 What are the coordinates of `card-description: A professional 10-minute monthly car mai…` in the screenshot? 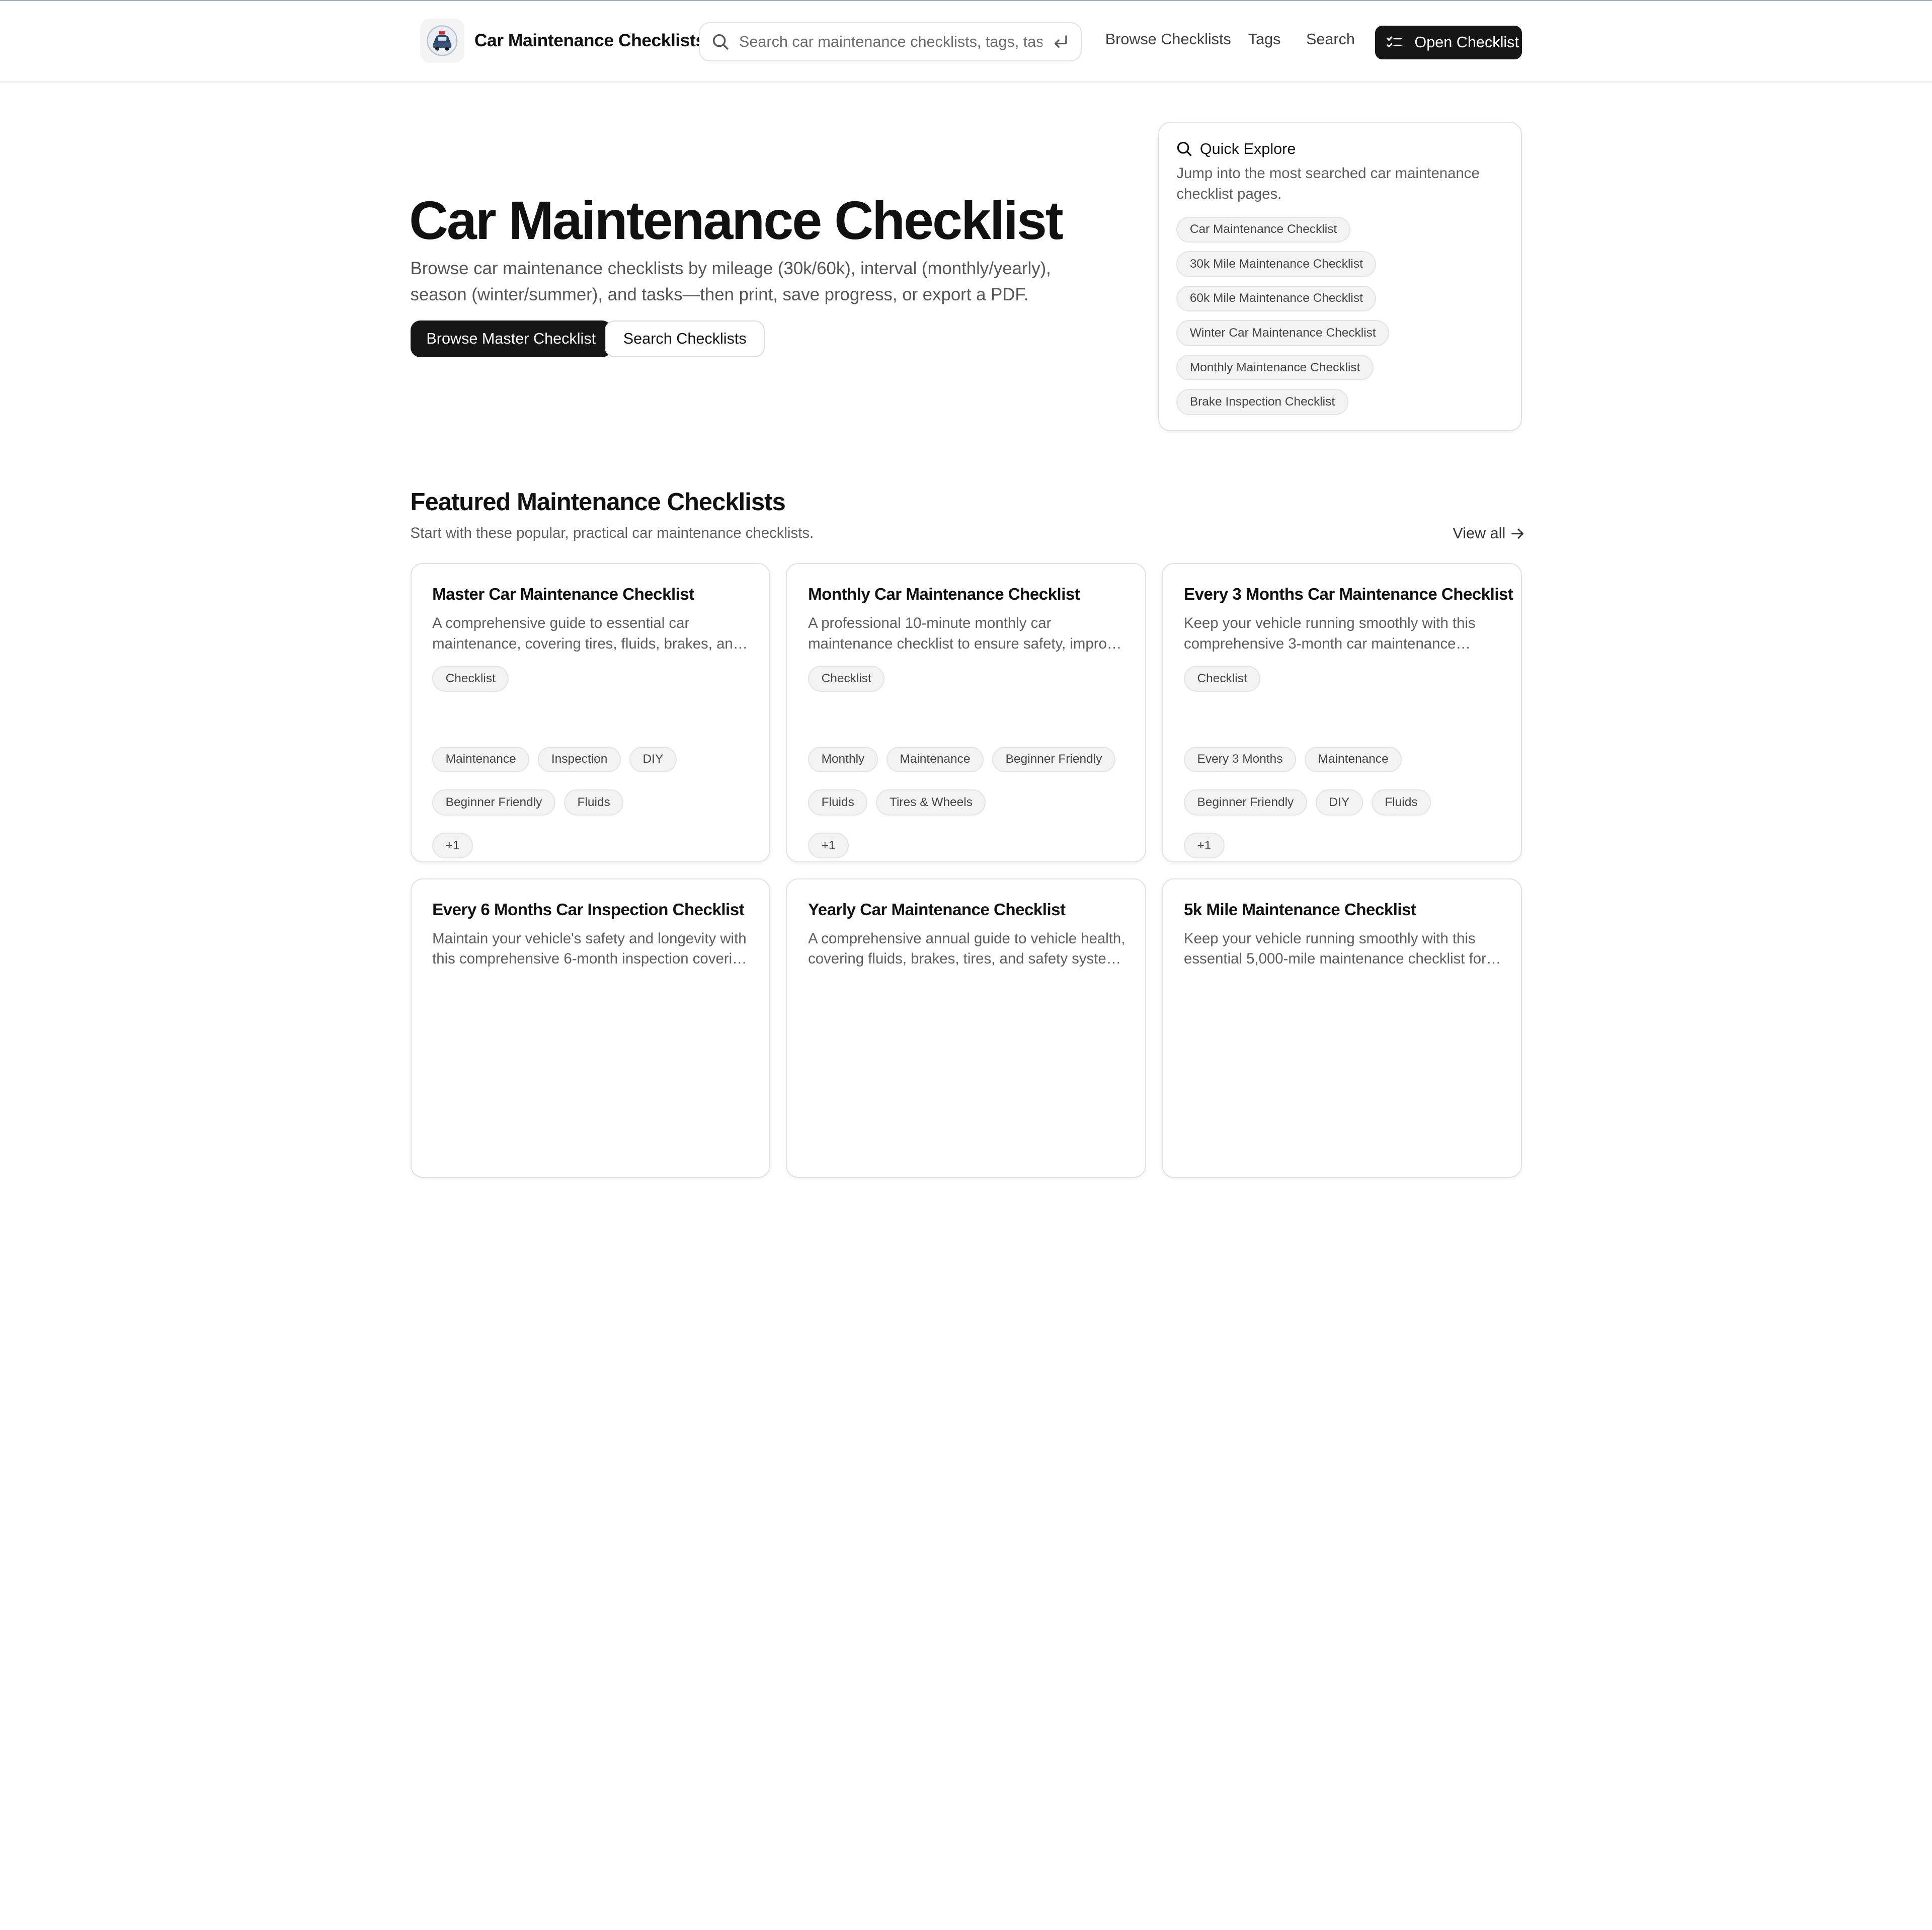 It's located at (965, 633).